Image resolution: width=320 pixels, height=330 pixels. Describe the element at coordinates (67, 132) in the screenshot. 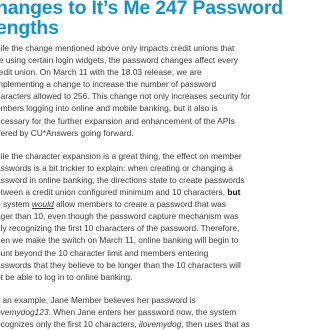

I see `text-run: ffered by CU*Answers going forward.` at that location.